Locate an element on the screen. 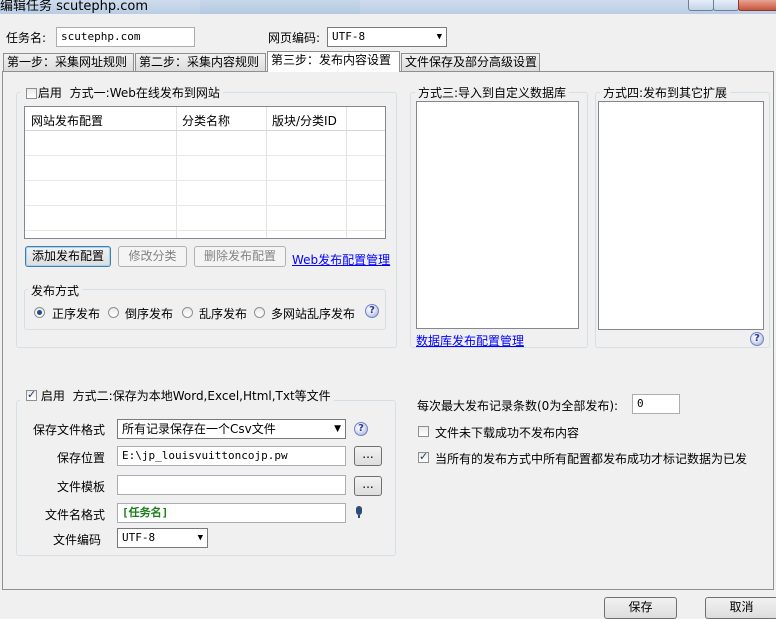 This screenshot has height=619, width=776. save-format-label: 保存文件格式 is located at coordinates (69, 430).